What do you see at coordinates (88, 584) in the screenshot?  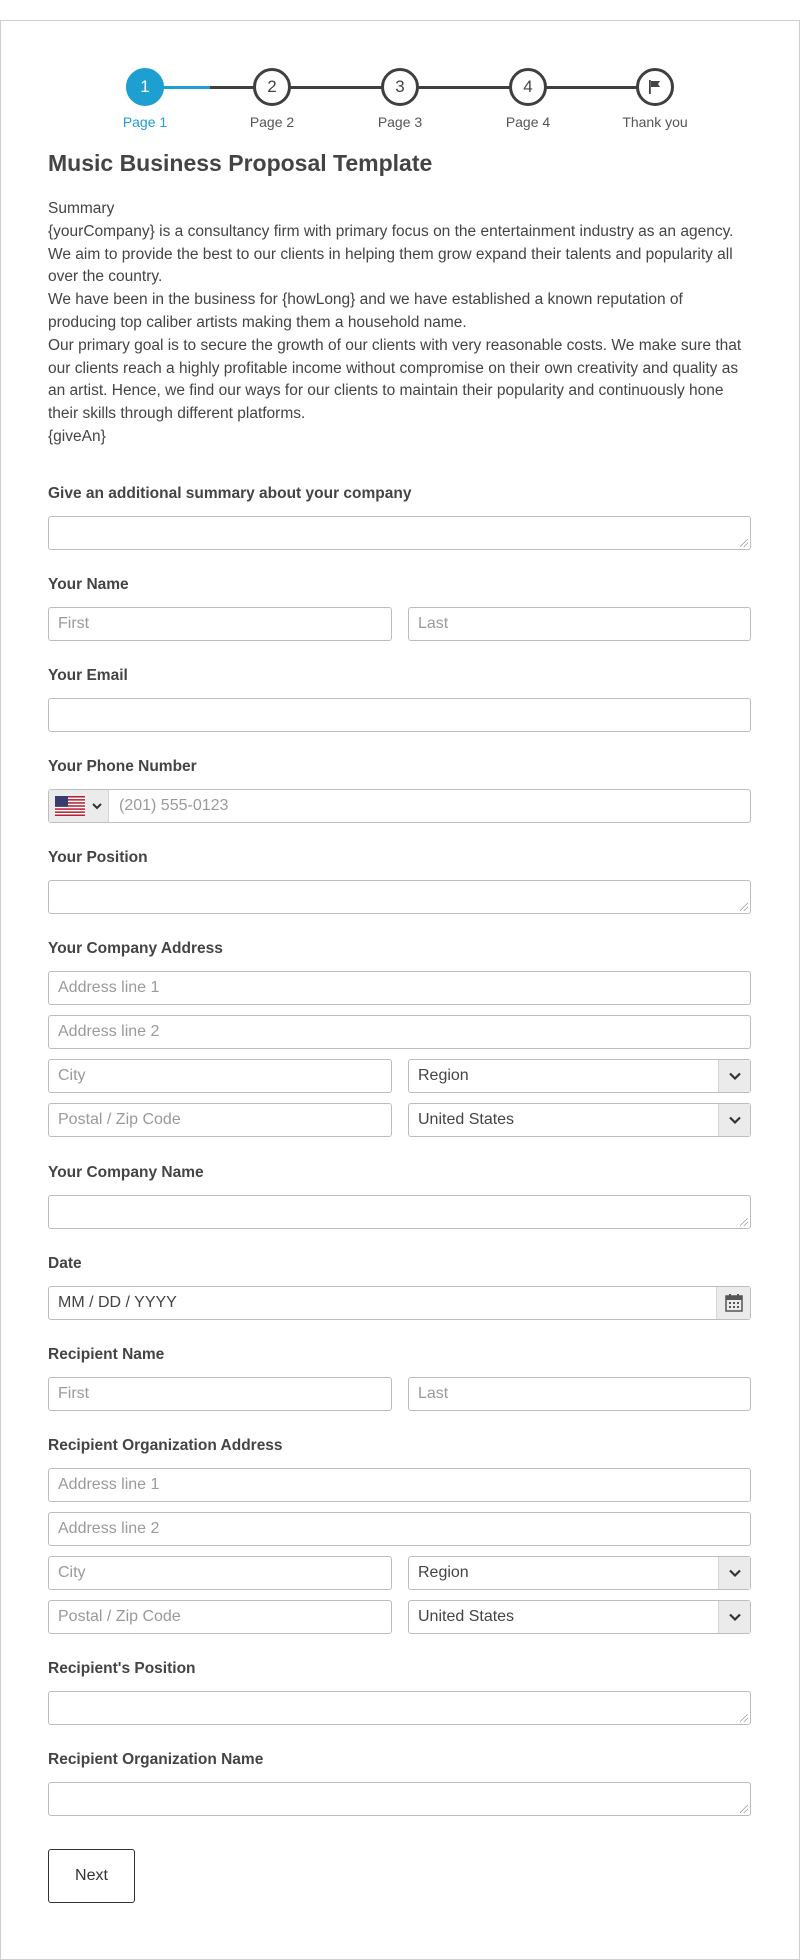 I see `your-name-label: Your Name` at bounding box center [88, 584].